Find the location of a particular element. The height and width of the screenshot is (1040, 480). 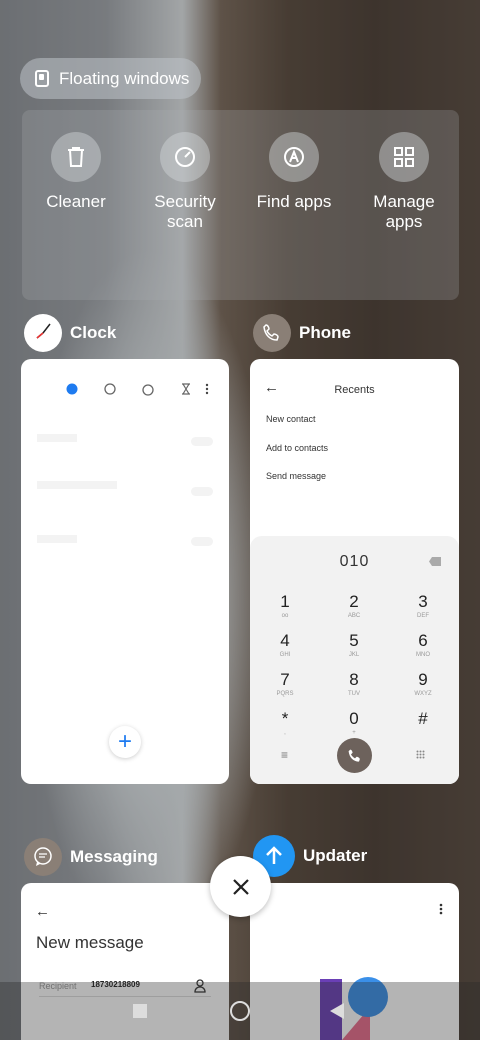

trash-icon is located at coordinates (76, 157).